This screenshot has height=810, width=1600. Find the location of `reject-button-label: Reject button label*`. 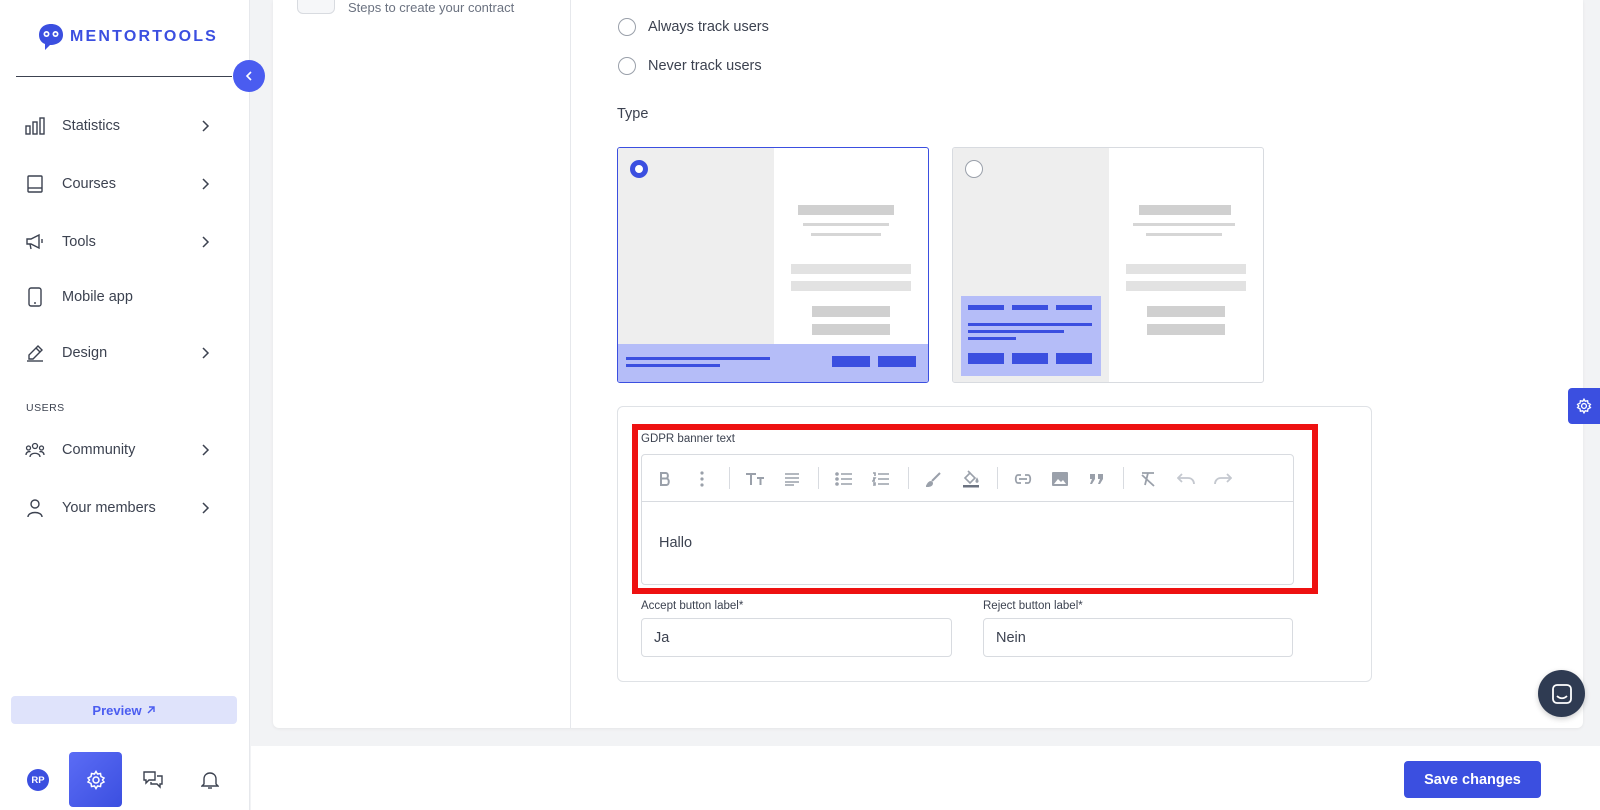

reject-button-label: Reject button label* is located at coordinates (1033, 606).